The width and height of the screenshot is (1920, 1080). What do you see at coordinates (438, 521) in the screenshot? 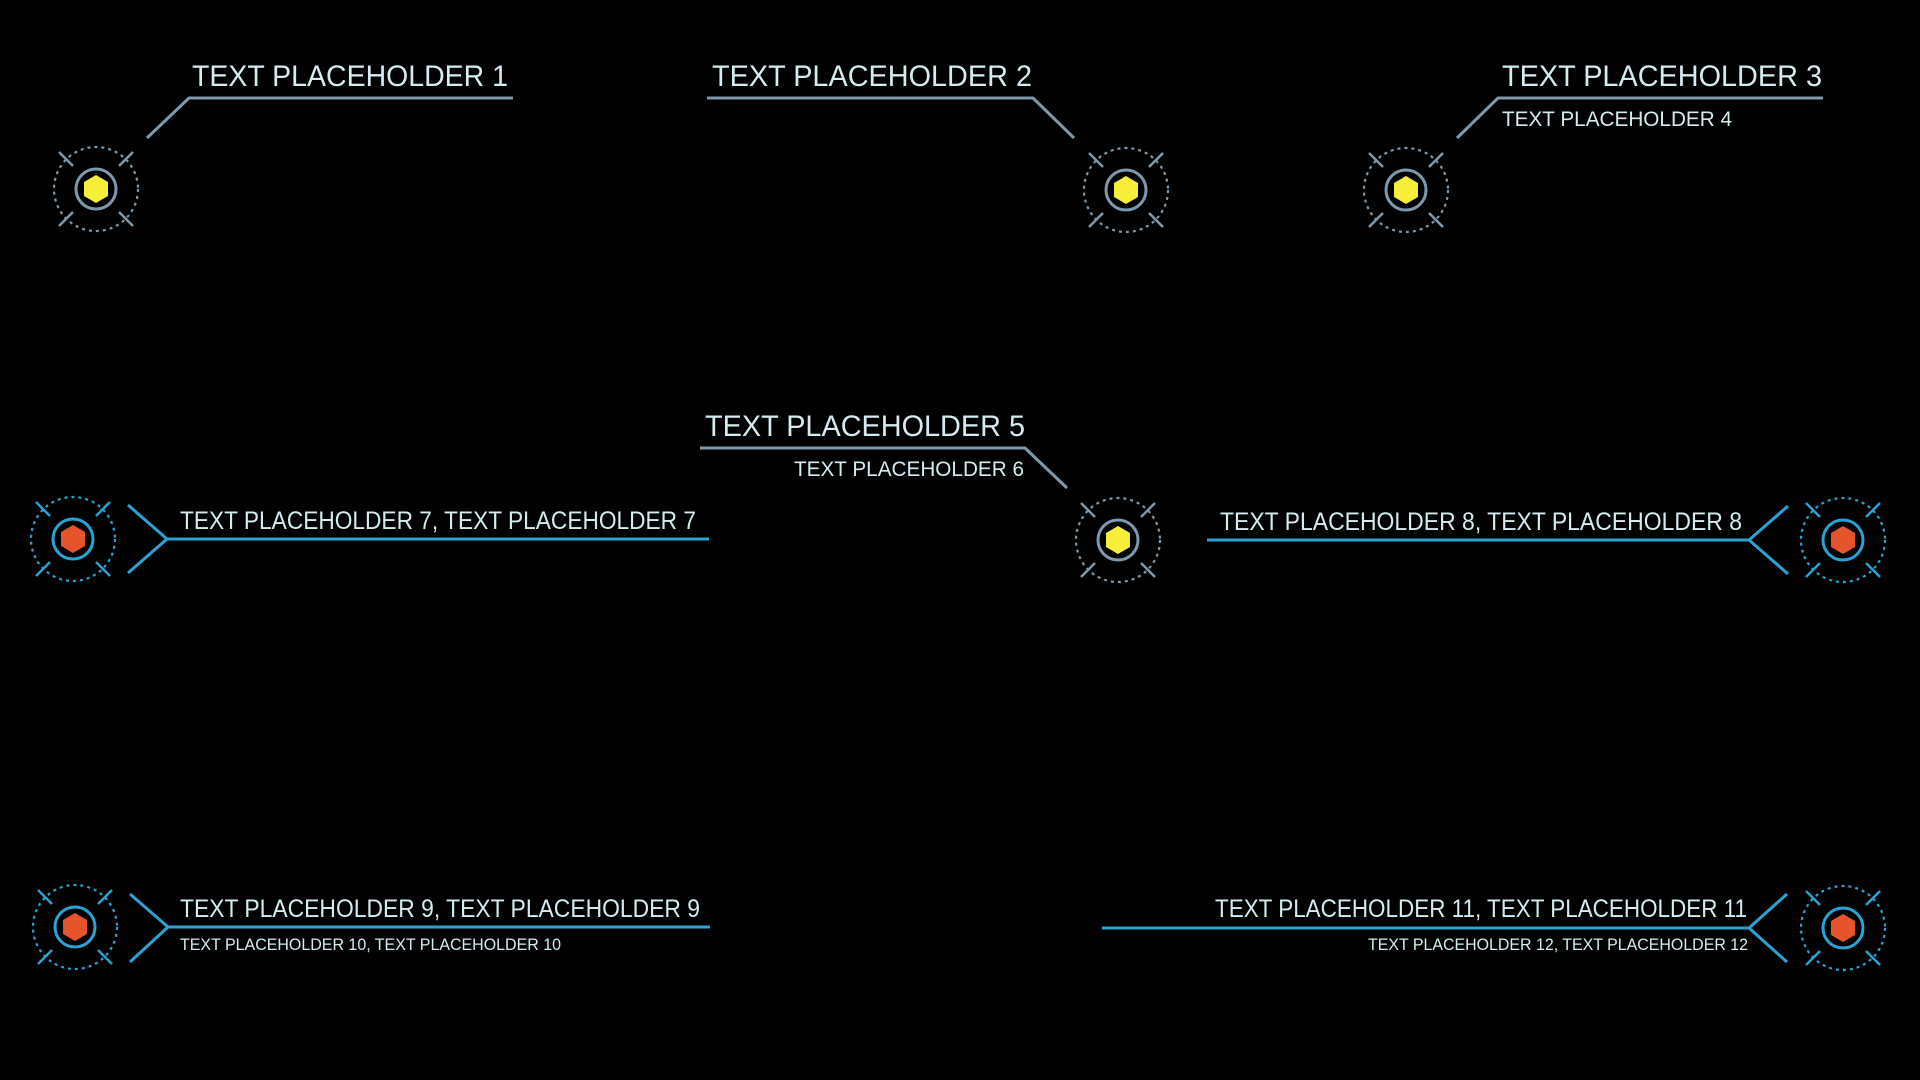
I see `callout-title: TEXT PLACEHOLDER 7, TEXT PLACEHOLDER 7` at bounding box center [438, 521].